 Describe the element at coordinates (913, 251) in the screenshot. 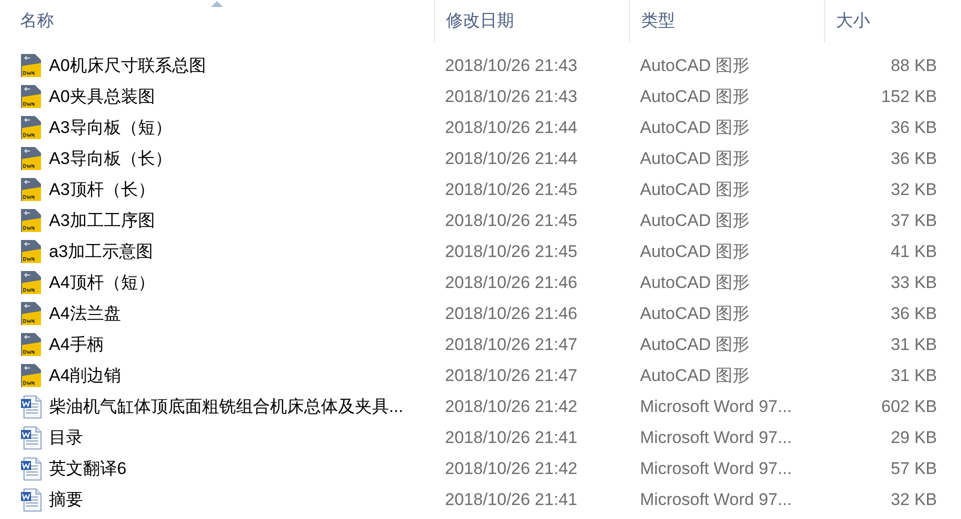

I see `file-size: 41 KB` at that location.